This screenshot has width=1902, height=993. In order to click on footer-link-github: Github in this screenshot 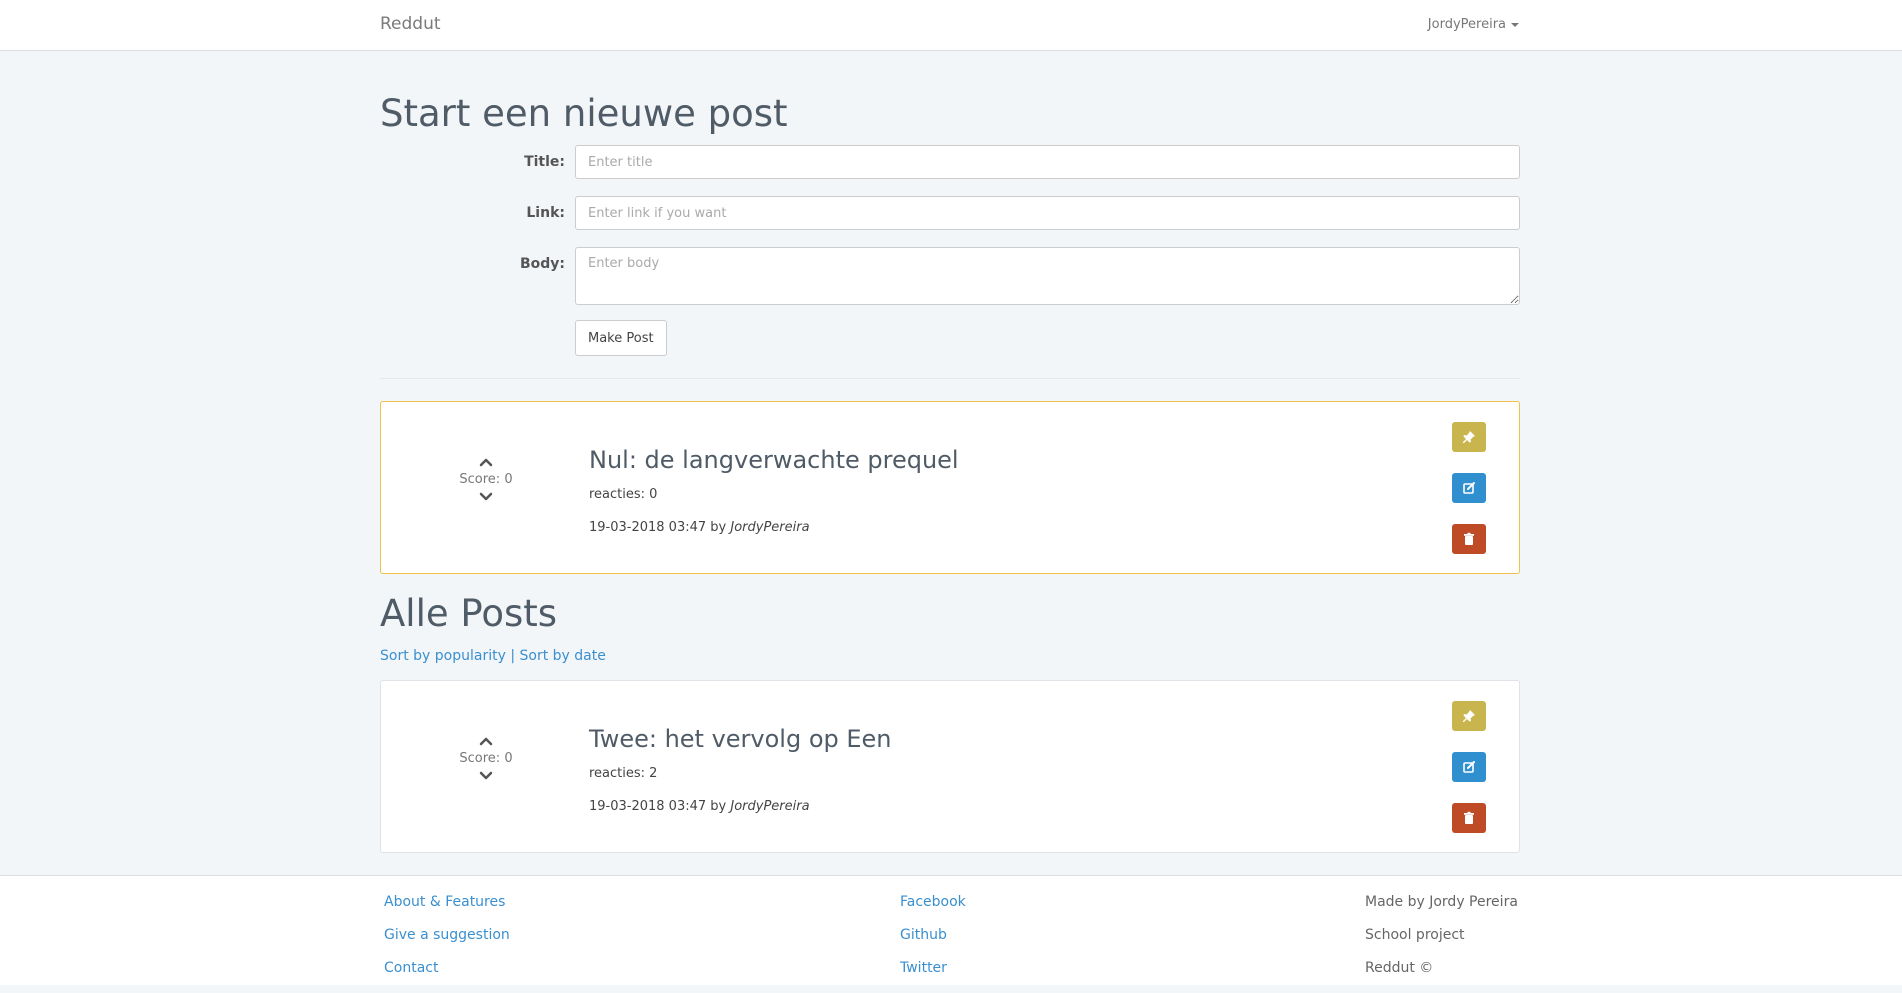, I will do `click(923, 935)`.